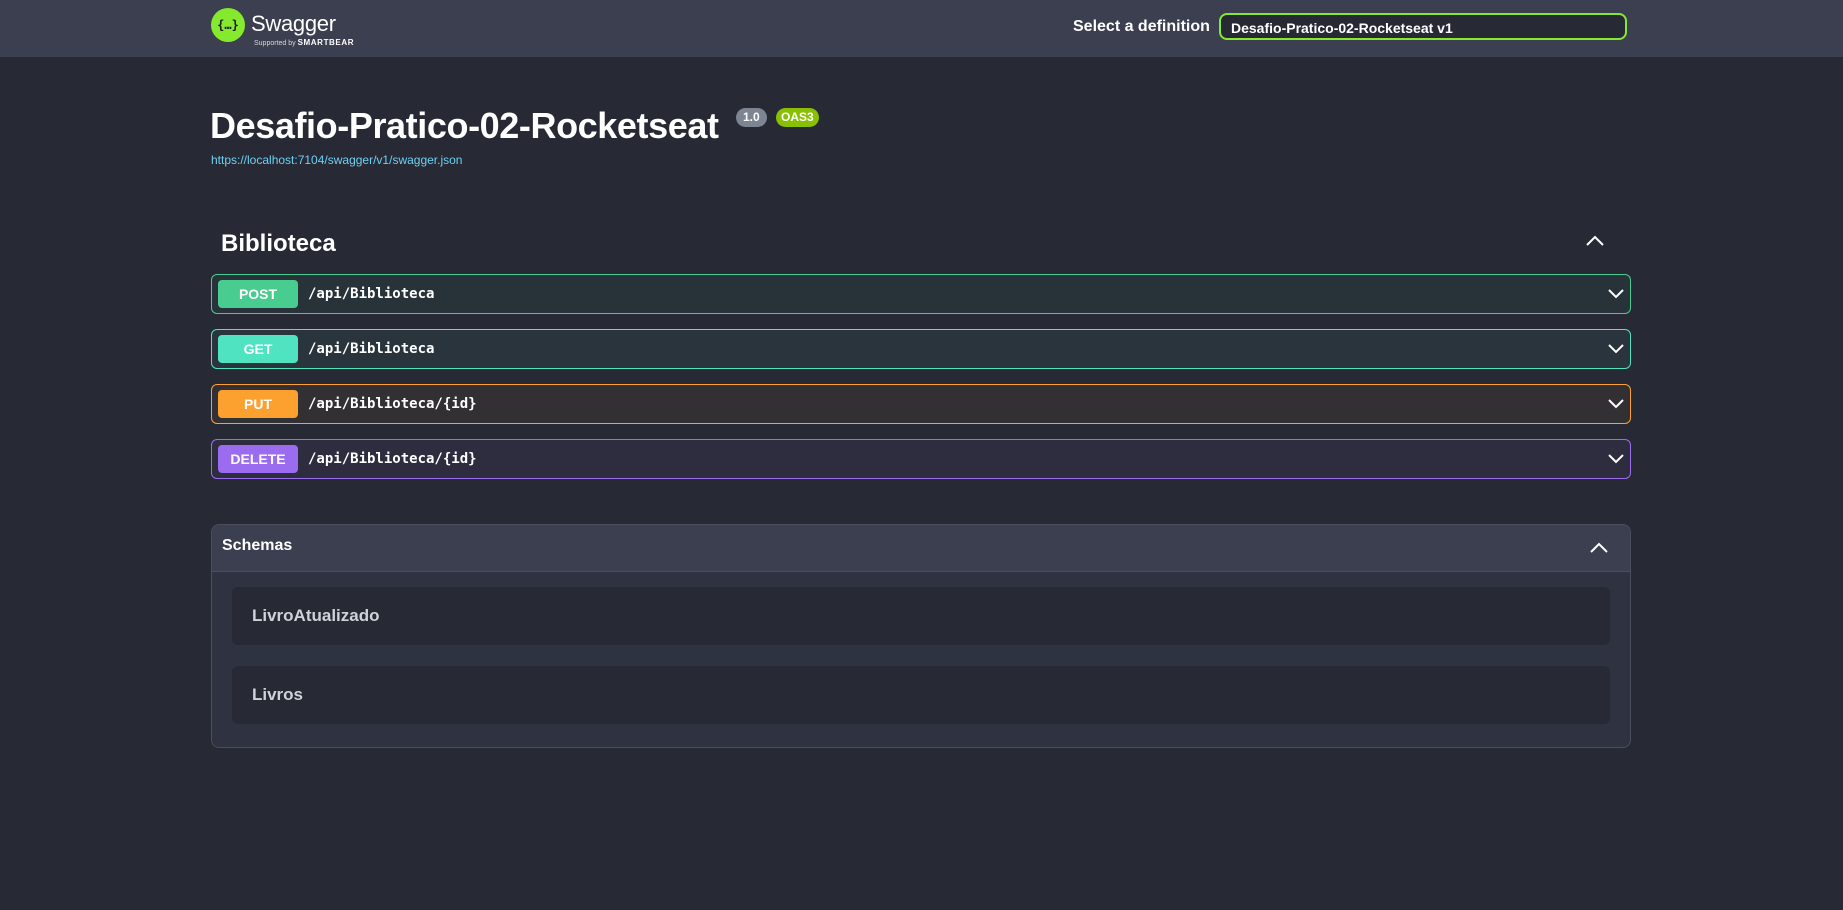  Describe the element at coordinates (316, 615) in the screenshot. I see `model-name: LivroAtualizado` at that location.